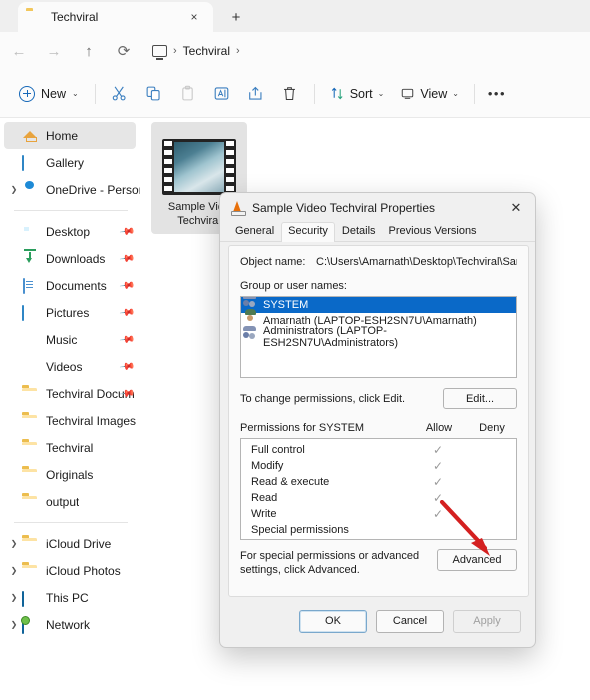 This screenshot has width=590, height=700. What do you see at coordinates (30, 367) in the screenshot?
I see `videos-icon` at bounding box center [30, 367].